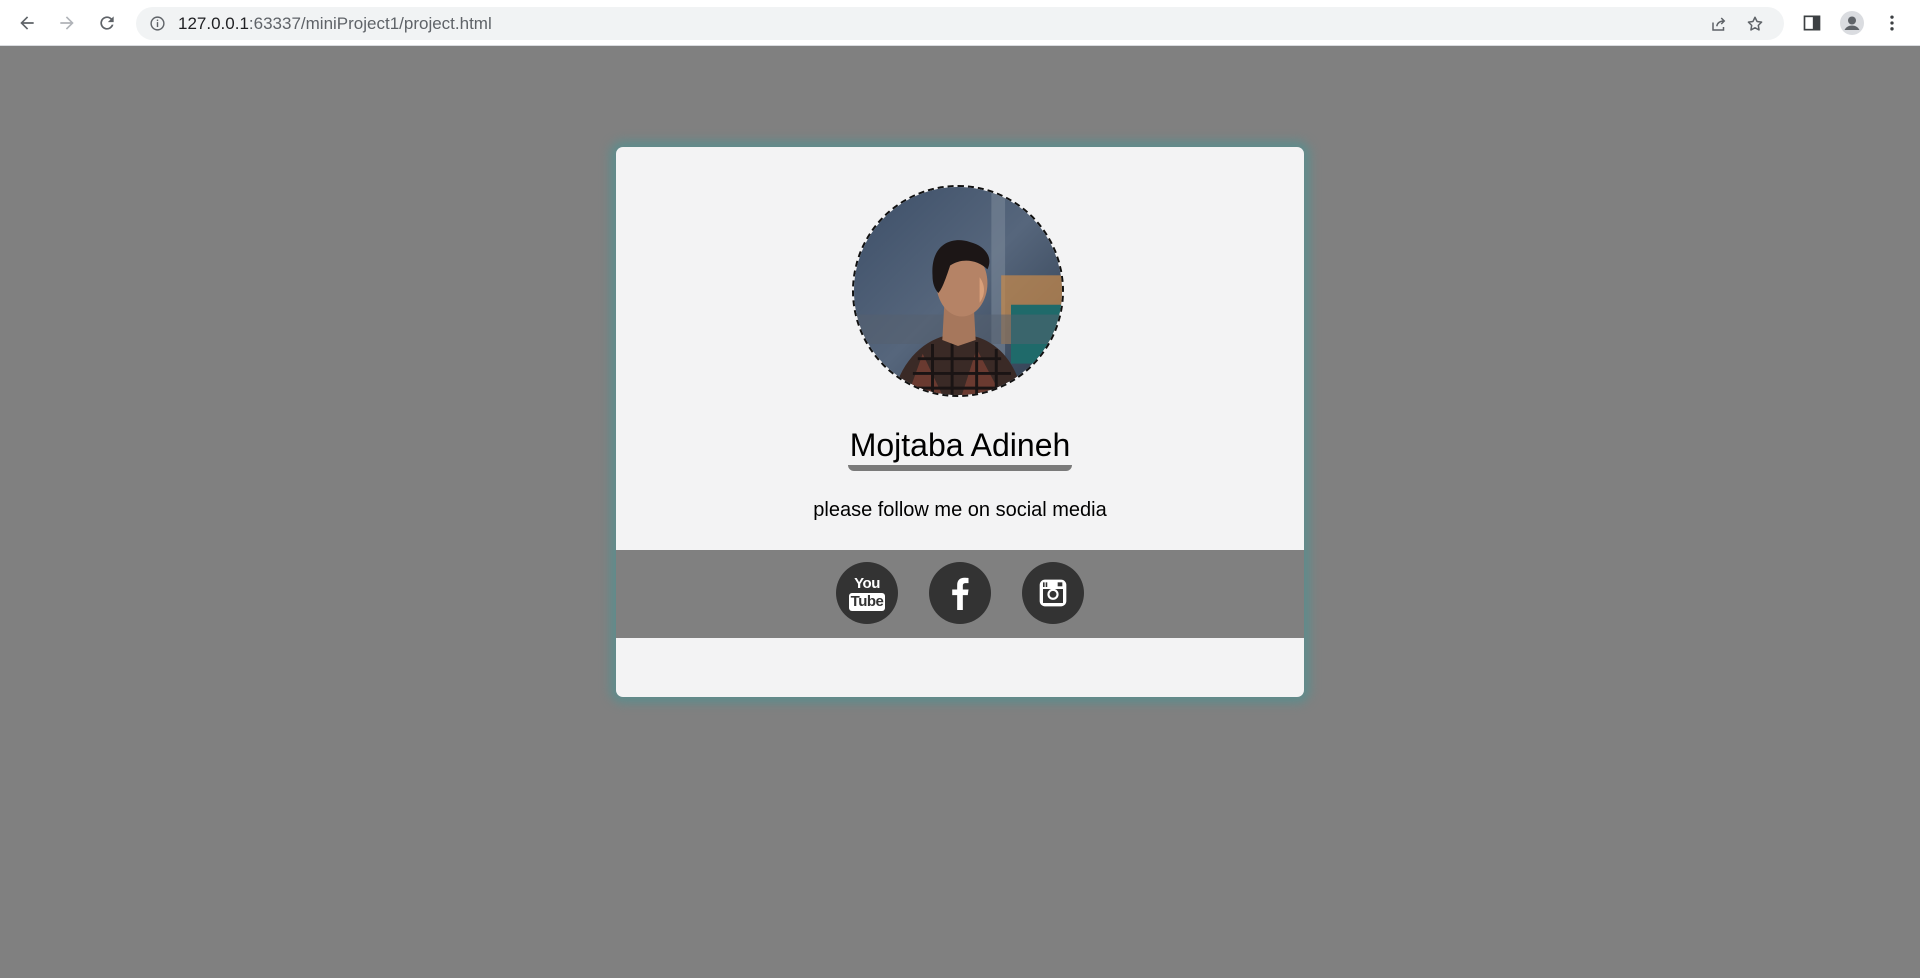 This screenshot has height=978, width=1920. Describe the element at coordinates (867, 583) in the screenshot. I see `youtube-label-top: You` at that location.